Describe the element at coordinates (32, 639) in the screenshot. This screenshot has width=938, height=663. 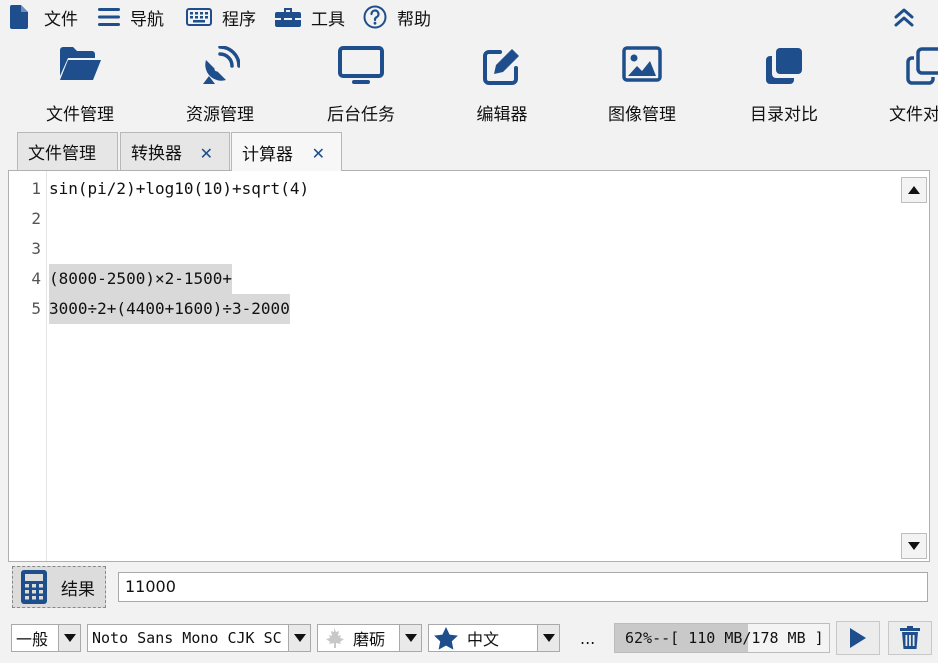
I see `category-value: 一般` at that location.